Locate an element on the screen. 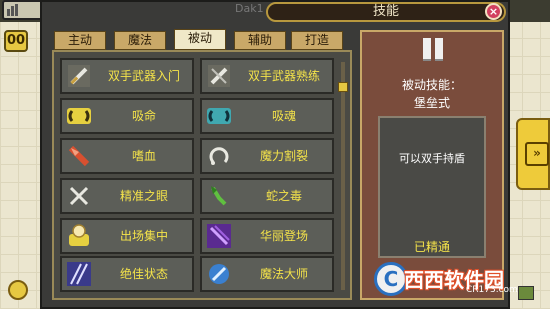 This screenshot has width=550, height=309. skill-label: 绝佳状态 is located at coordinates (143, 274).